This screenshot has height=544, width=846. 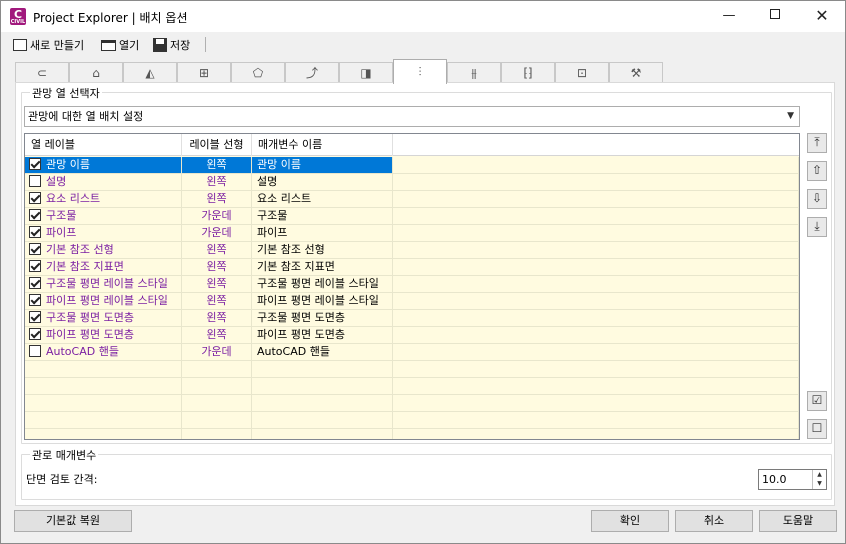 I want to click on new-label: 새로 만들기, so click(x=57, y=45).